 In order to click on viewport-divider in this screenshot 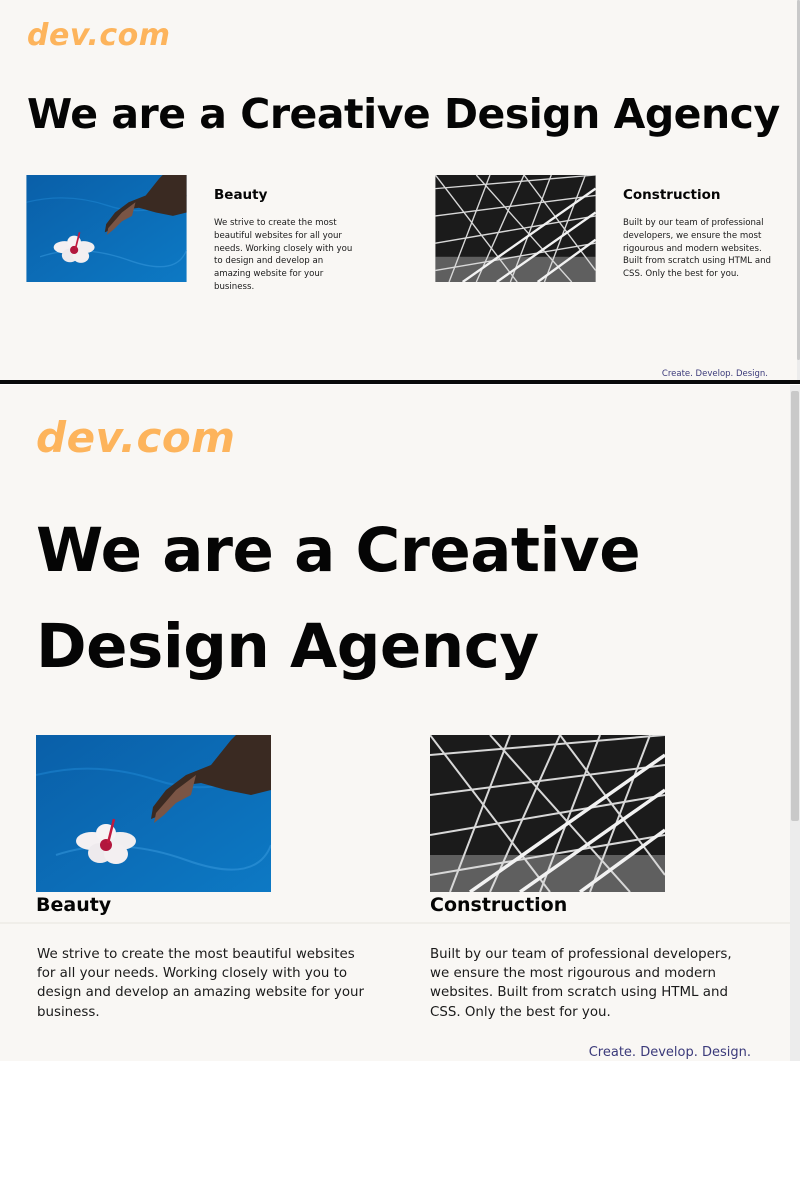, I will do `click(400, 382)`.